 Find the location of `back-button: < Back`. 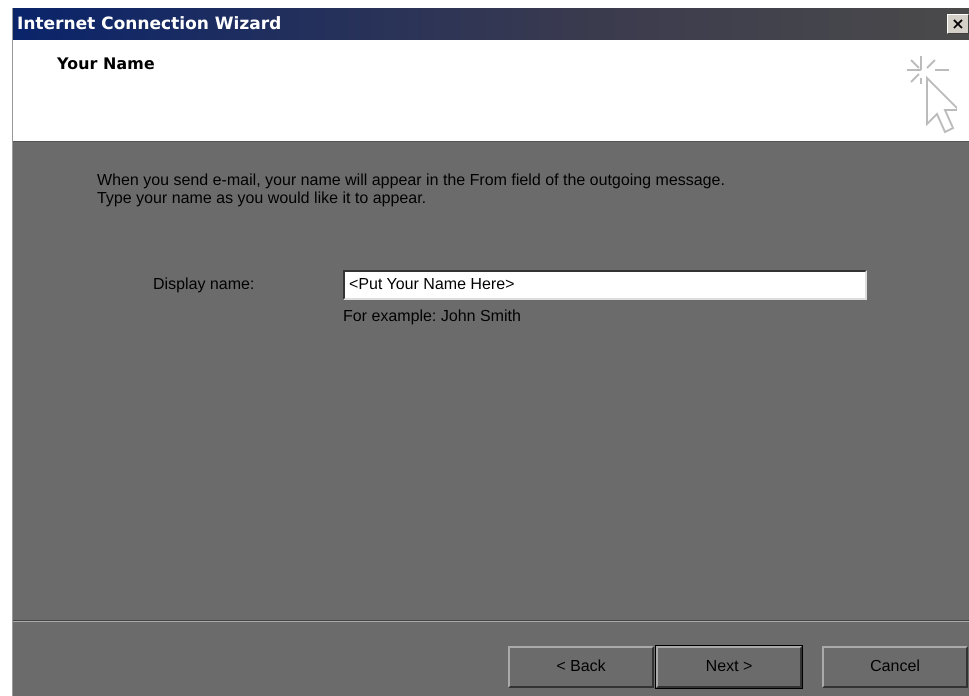

back-button: < Back is located at coordinates (581, 667).